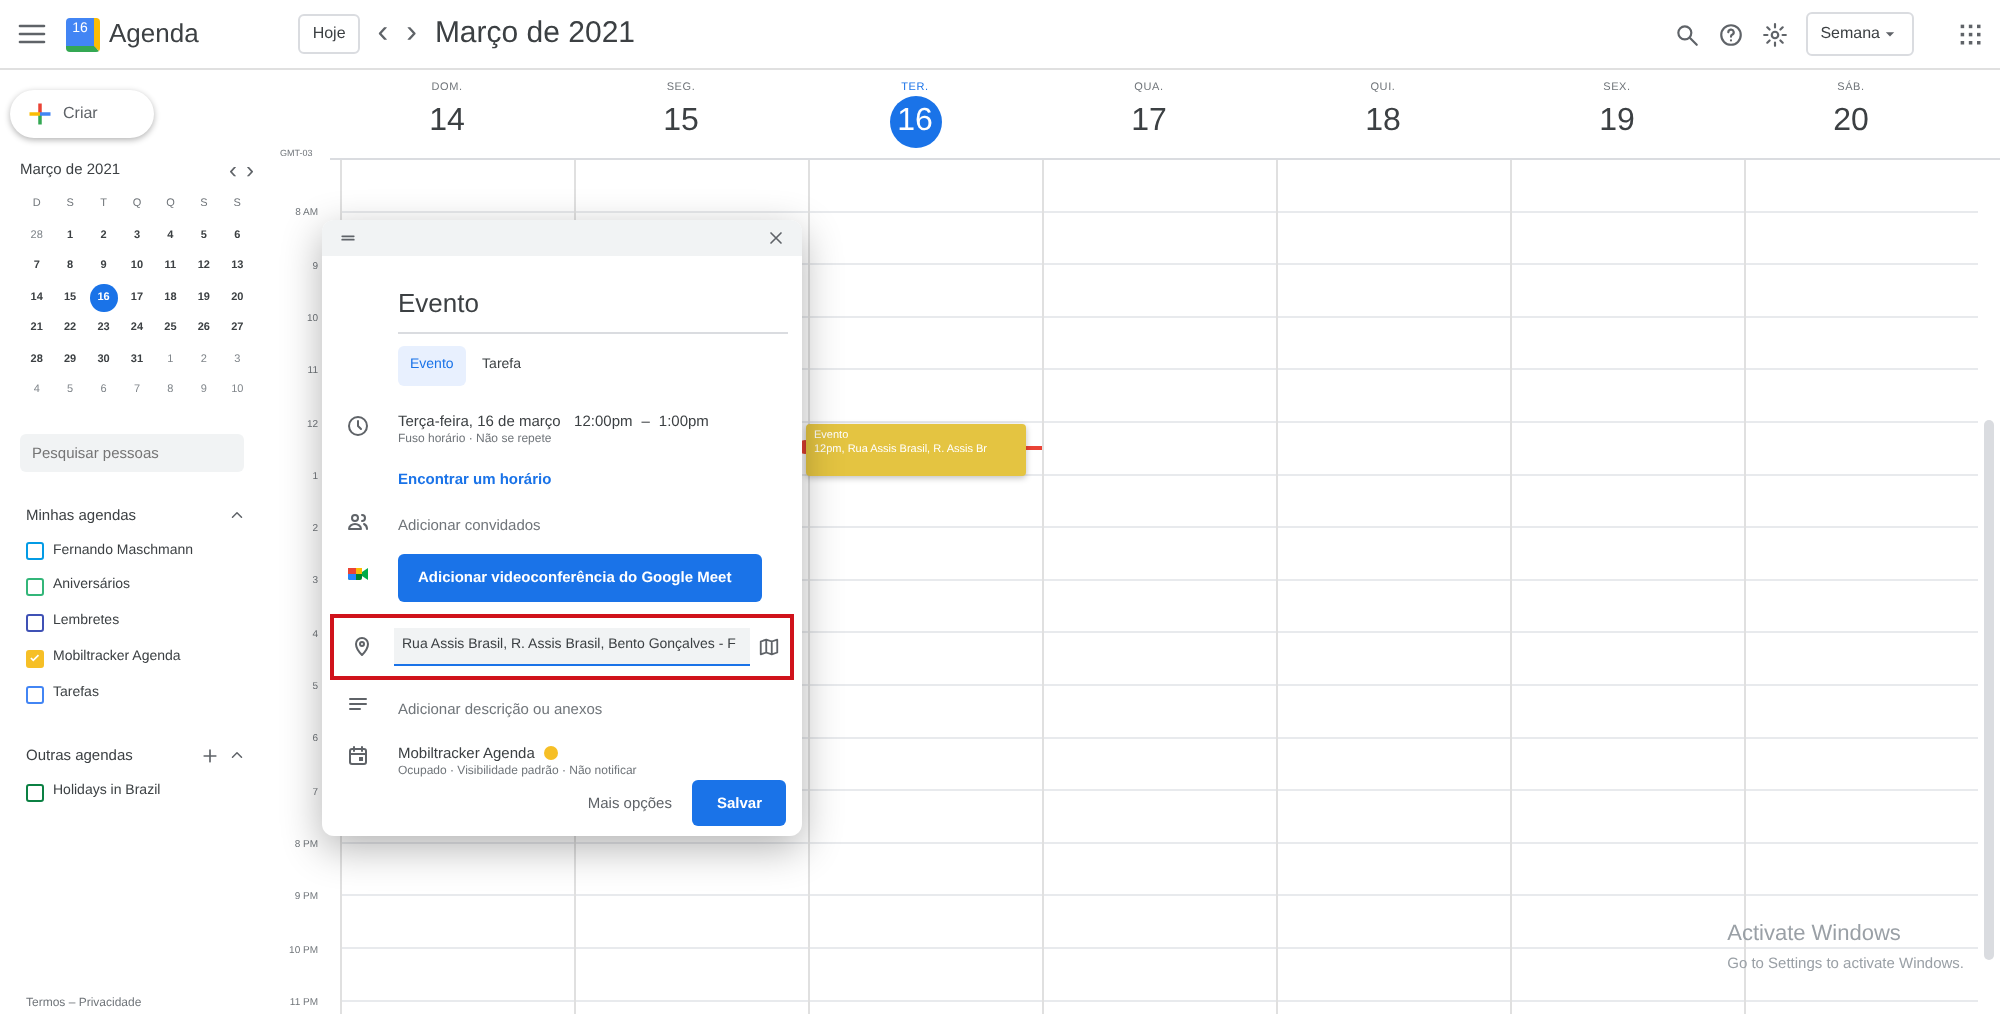  What do you see at coordinates (447, 122) in the screenshot?
I see `day-number: 14` at bounding box center [447, 122].